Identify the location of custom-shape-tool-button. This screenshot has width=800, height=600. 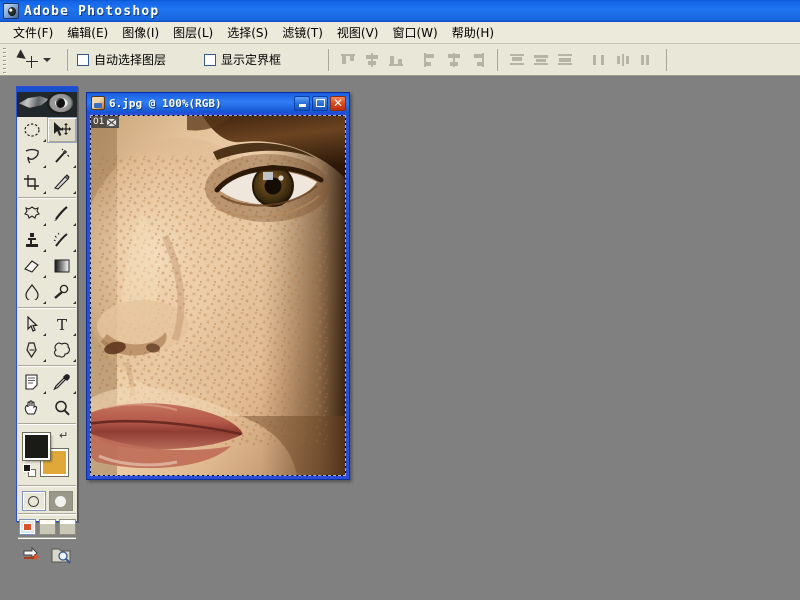
(62, 350).